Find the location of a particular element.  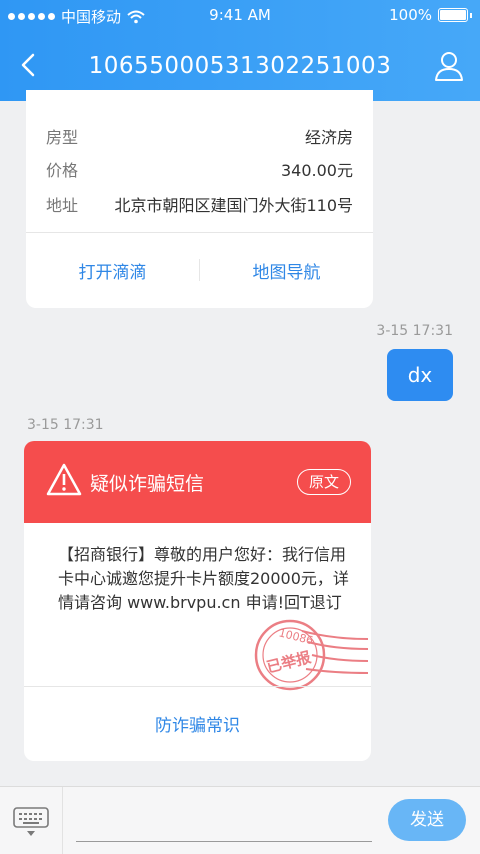

original-text-button: 原文 is located at coordinates (324, 482).